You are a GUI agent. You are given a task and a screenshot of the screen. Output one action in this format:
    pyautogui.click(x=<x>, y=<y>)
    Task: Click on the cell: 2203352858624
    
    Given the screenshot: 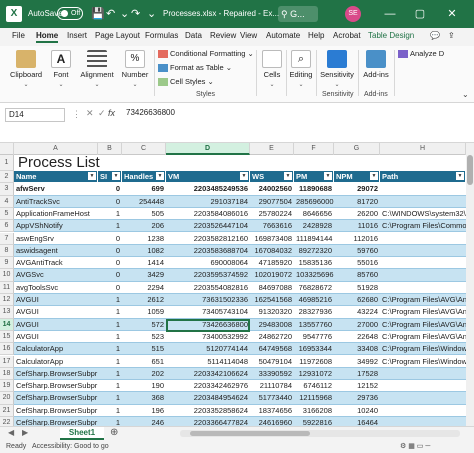 What is the action you would take?
    pyautogui.click(x=208, y=411)
    